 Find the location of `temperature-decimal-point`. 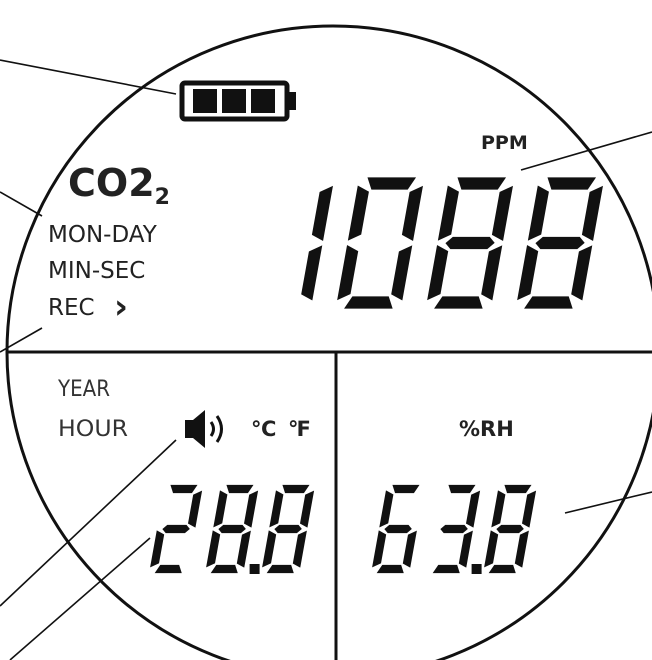

temperature-decimal-point is located at coordinates (254, 569).